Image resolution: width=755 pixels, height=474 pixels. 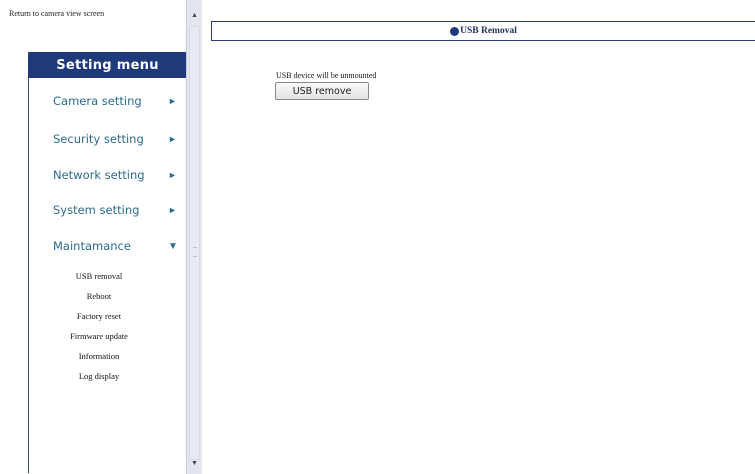 I want to click on submenu-reboot: Reboot, so click(x=99, y=296).